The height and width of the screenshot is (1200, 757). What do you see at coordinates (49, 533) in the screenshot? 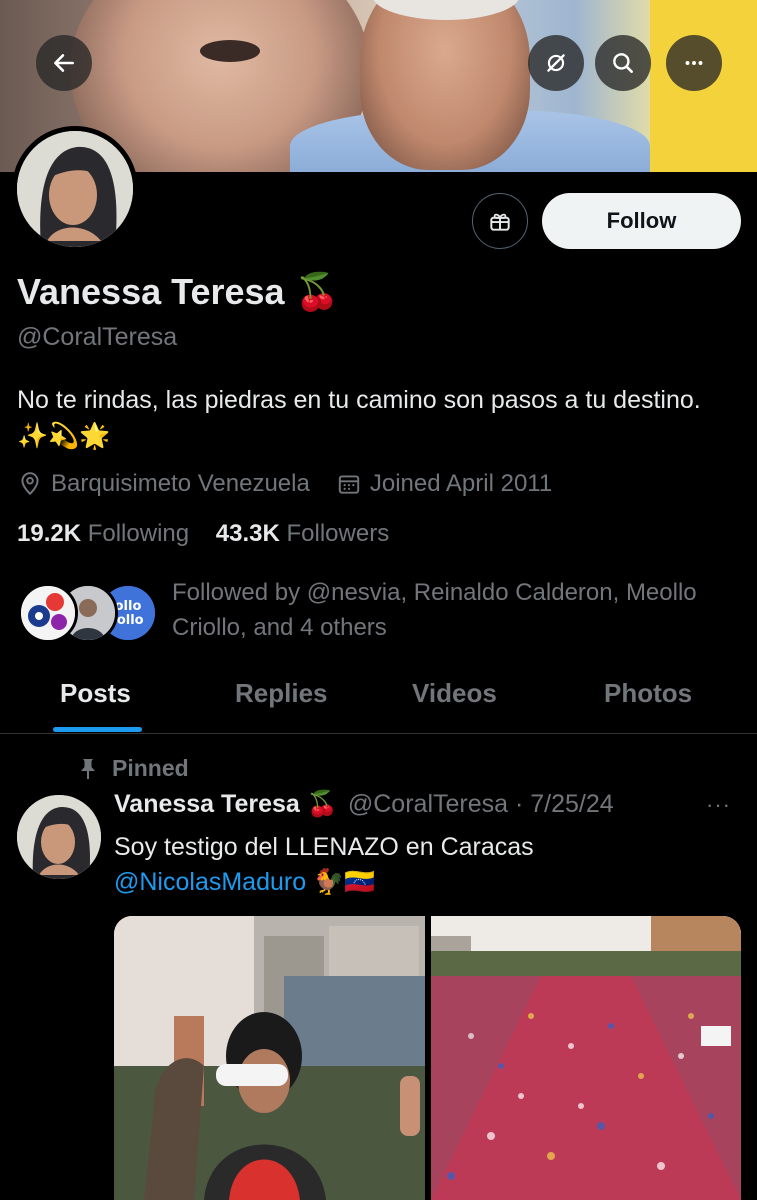
I see `following-count: 19.2K` at bounding box center [49, 533].